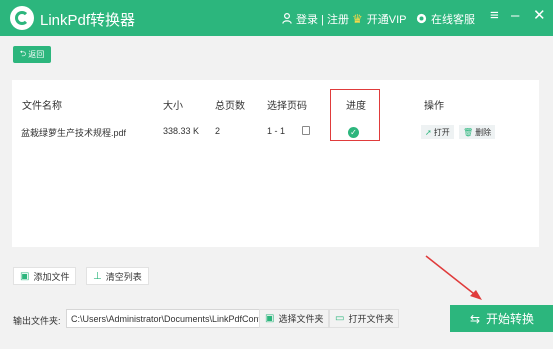 This screenshot has width=553, height=349. Describe the element at coordinates (494, 15) in the screenshot. I see `menu-icon: ≡` at that location.